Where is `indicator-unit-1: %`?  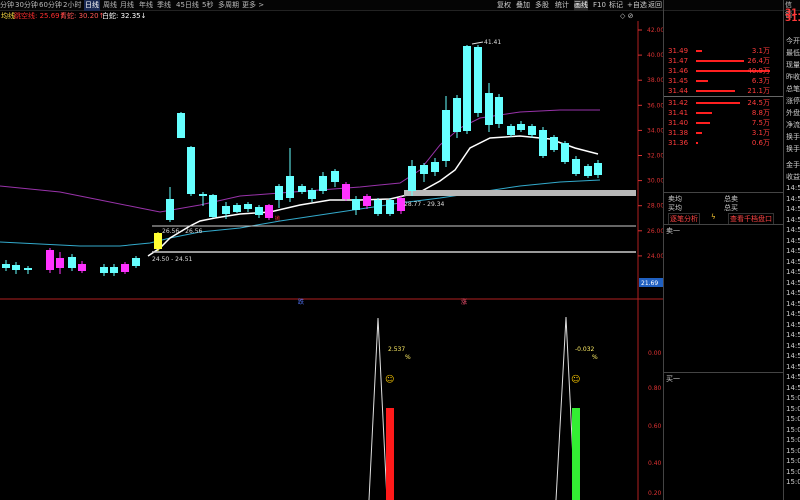
indicator-unit-1: % is located at coordinates (408, 357).